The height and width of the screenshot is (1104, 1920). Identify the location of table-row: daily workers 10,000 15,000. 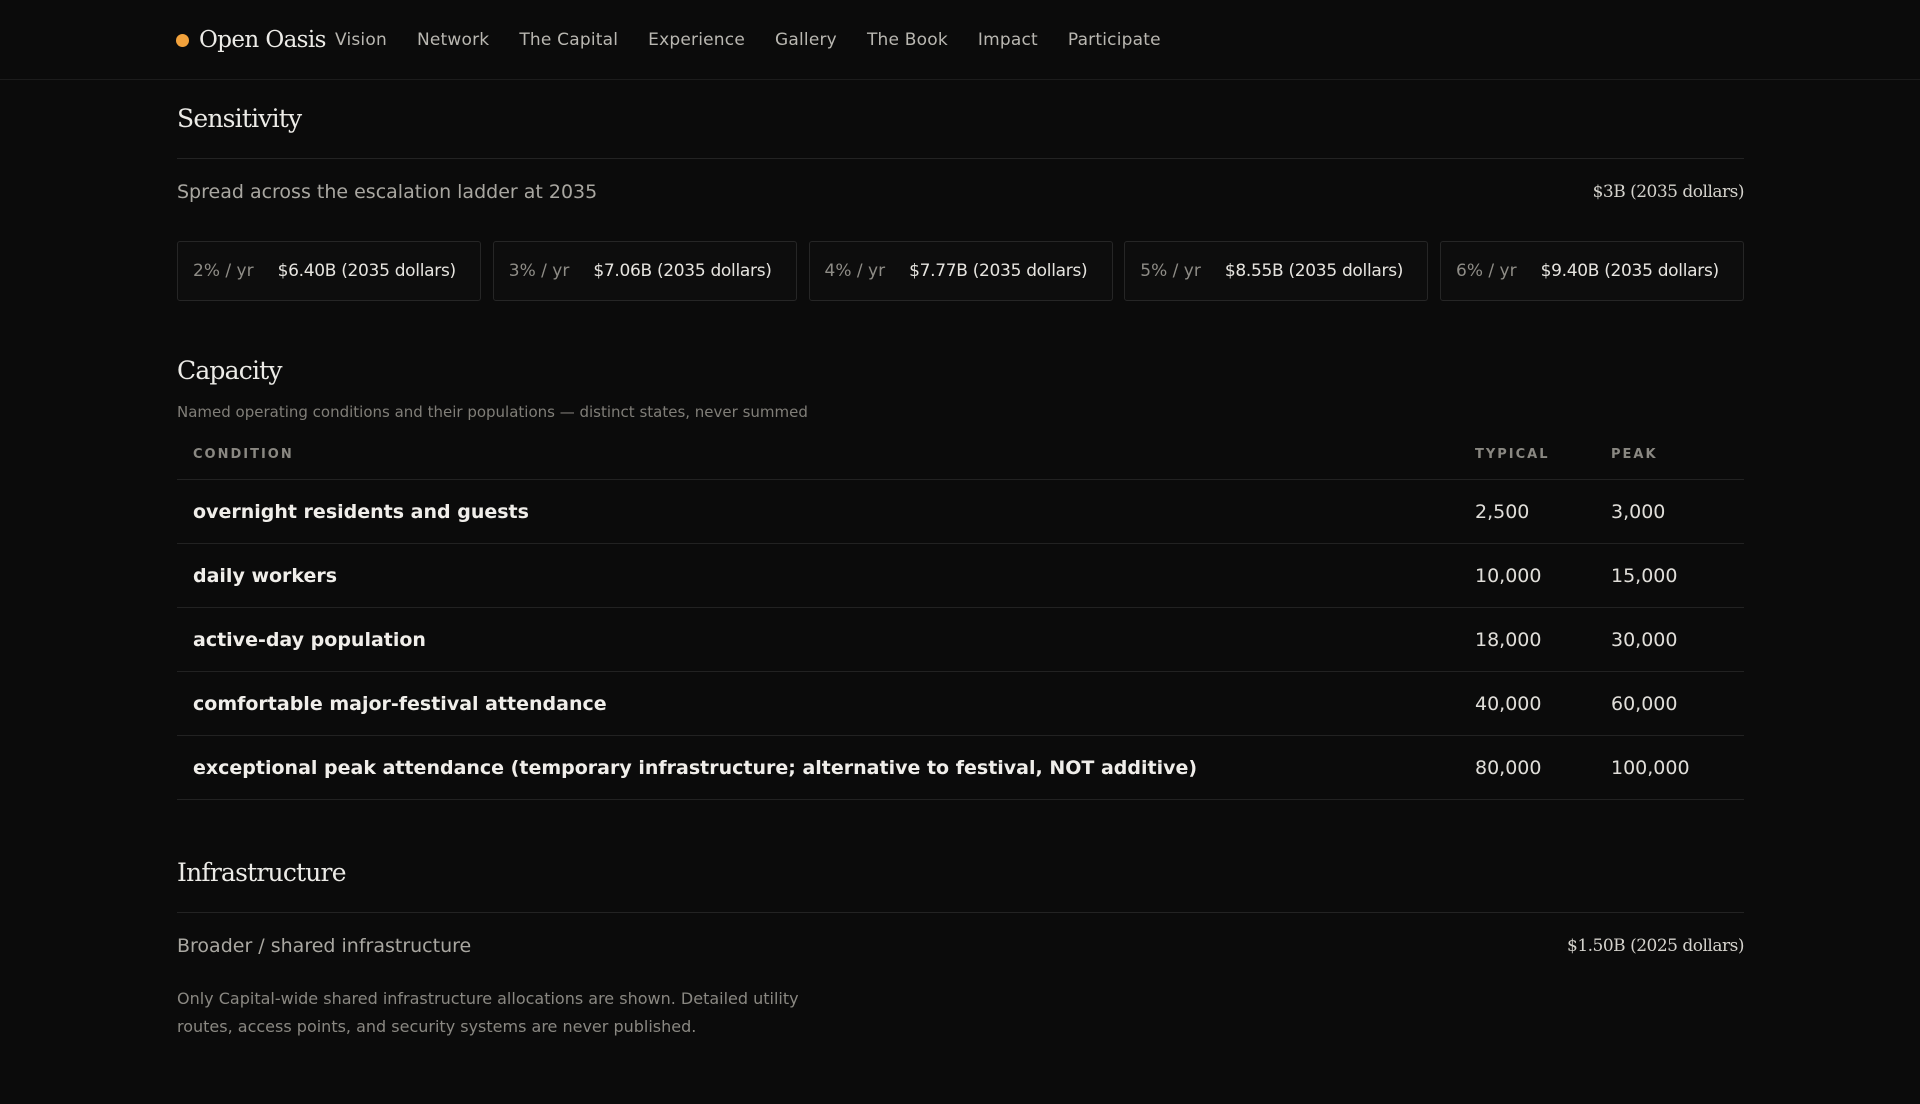
(960, 575).